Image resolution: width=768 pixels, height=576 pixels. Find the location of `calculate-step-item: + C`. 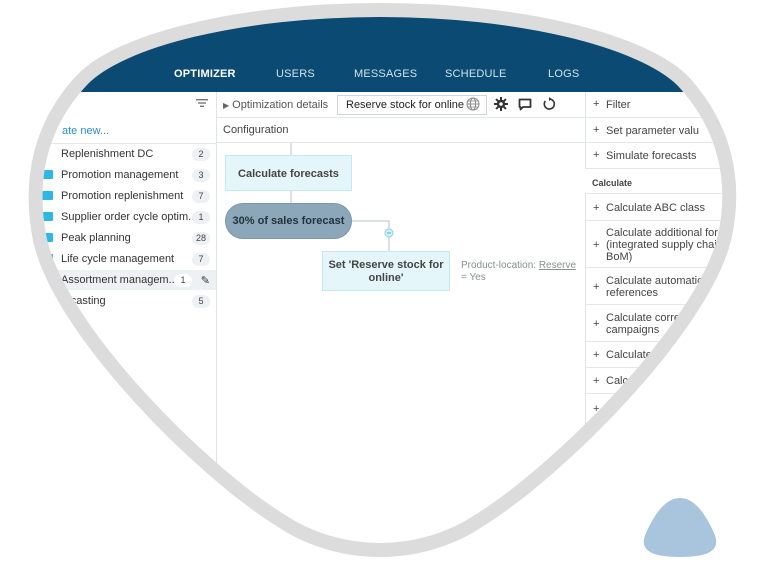

calculate-step-item: + C is located at coordinates (676, 409).